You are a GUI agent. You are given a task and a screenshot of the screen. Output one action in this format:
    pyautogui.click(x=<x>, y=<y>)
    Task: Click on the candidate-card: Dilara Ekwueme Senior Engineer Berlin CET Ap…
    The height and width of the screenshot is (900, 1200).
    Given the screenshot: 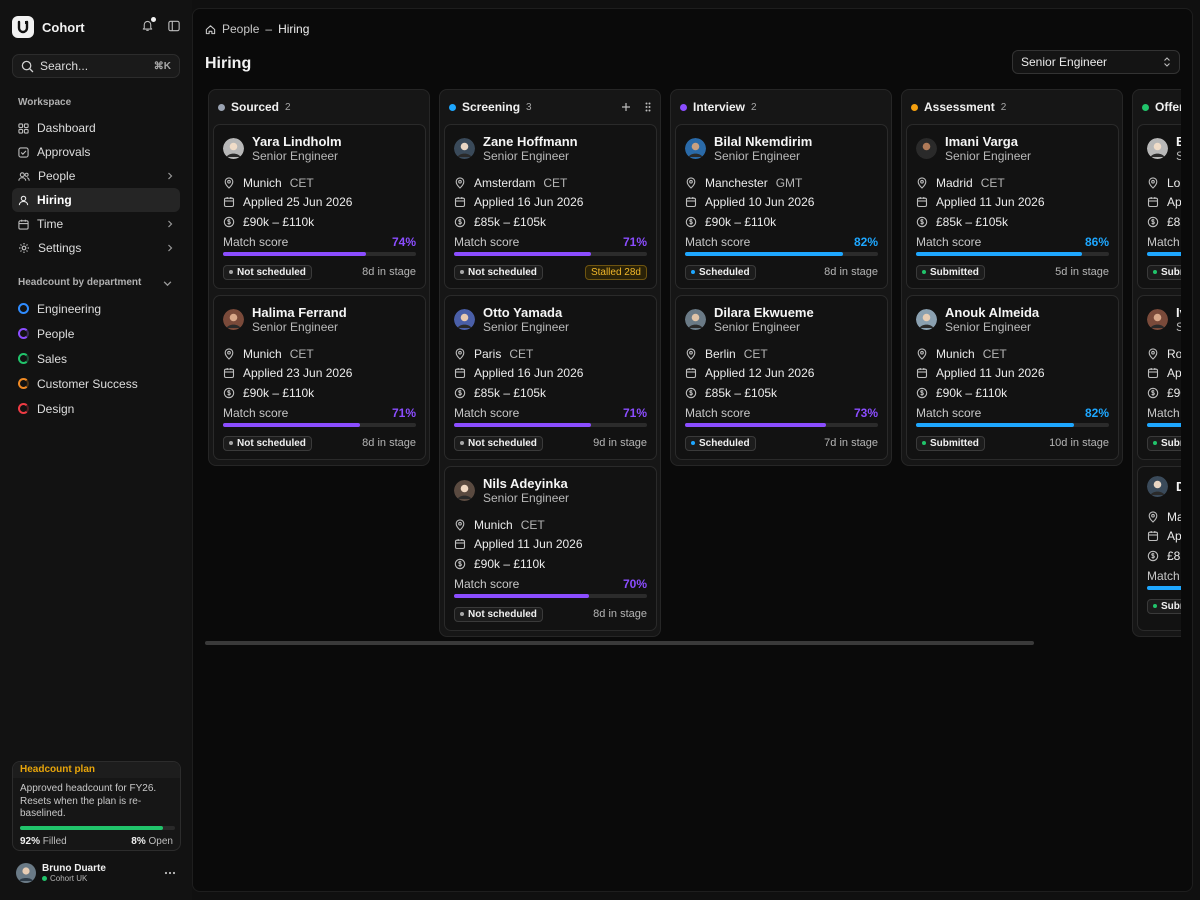 What is the action you would take?
    pyautogui.click(x=781, y=377)
    